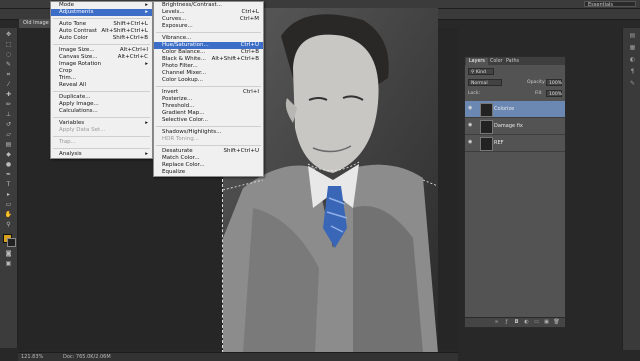 This screenshot has width=640, height=361. What do you see at coordinates (8, 54) in the screenshot?
I see `lasso-tool-icon: ◌` at bounding box center [8, 54].